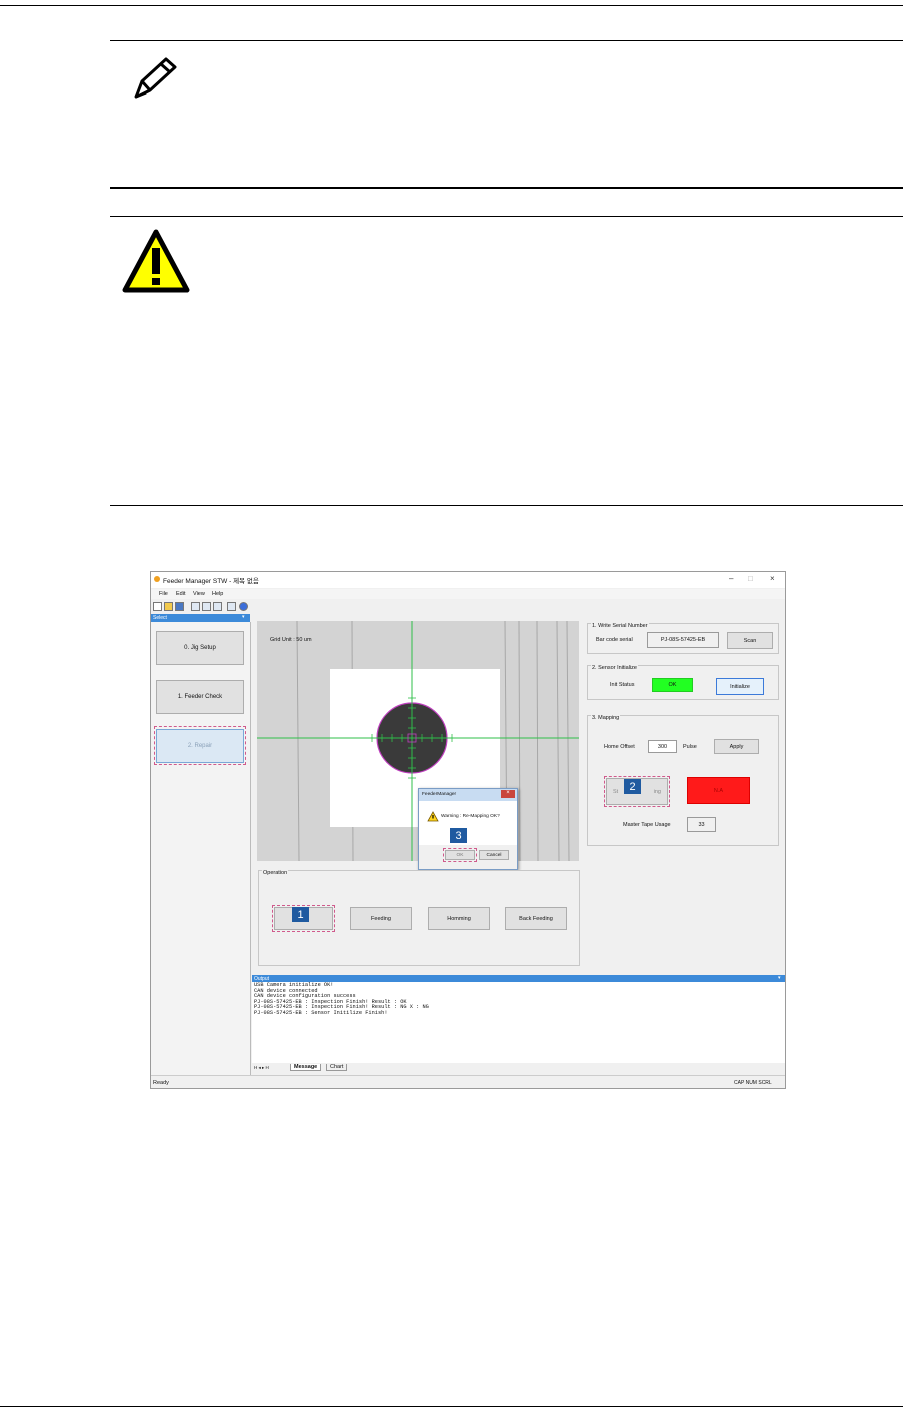 The width and height of the screenshot is (903, 1417). Describe the element at coordinates (306, 1067) in the screenshot. I see `tab-message: Message` at that location.